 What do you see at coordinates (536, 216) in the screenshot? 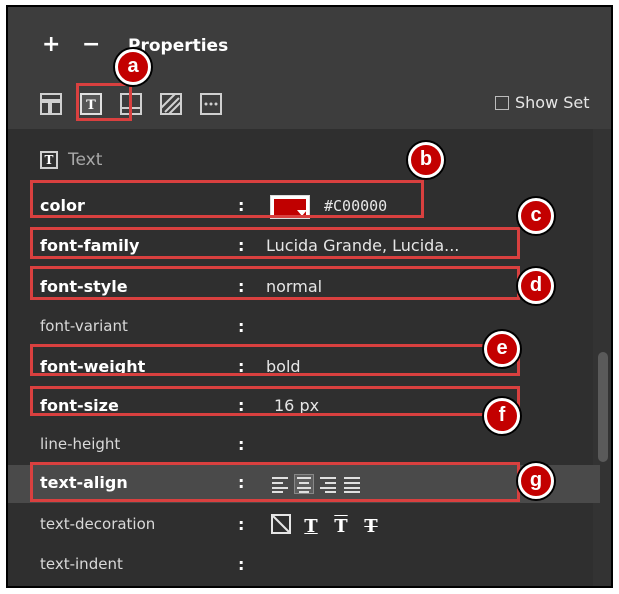
I see `annotation-marker-c: c` at bounding box center [536, 216].